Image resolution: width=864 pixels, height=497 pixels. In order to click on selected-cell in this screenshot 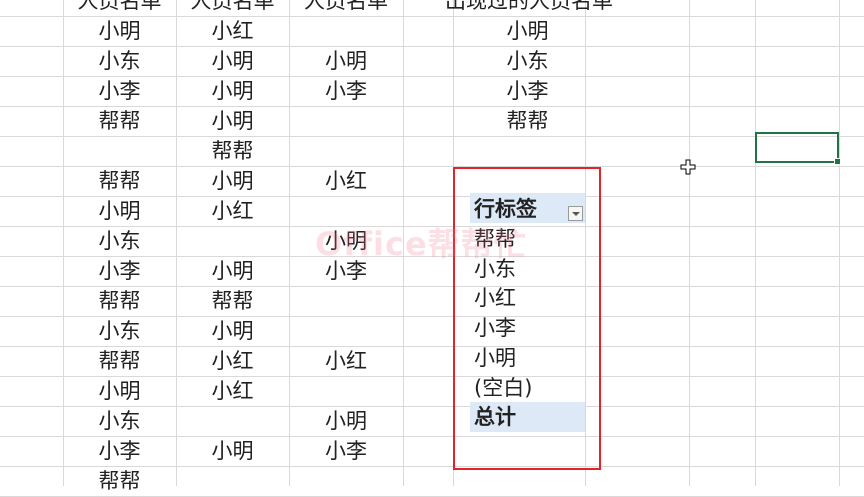, I will do `click(798, 148)`.